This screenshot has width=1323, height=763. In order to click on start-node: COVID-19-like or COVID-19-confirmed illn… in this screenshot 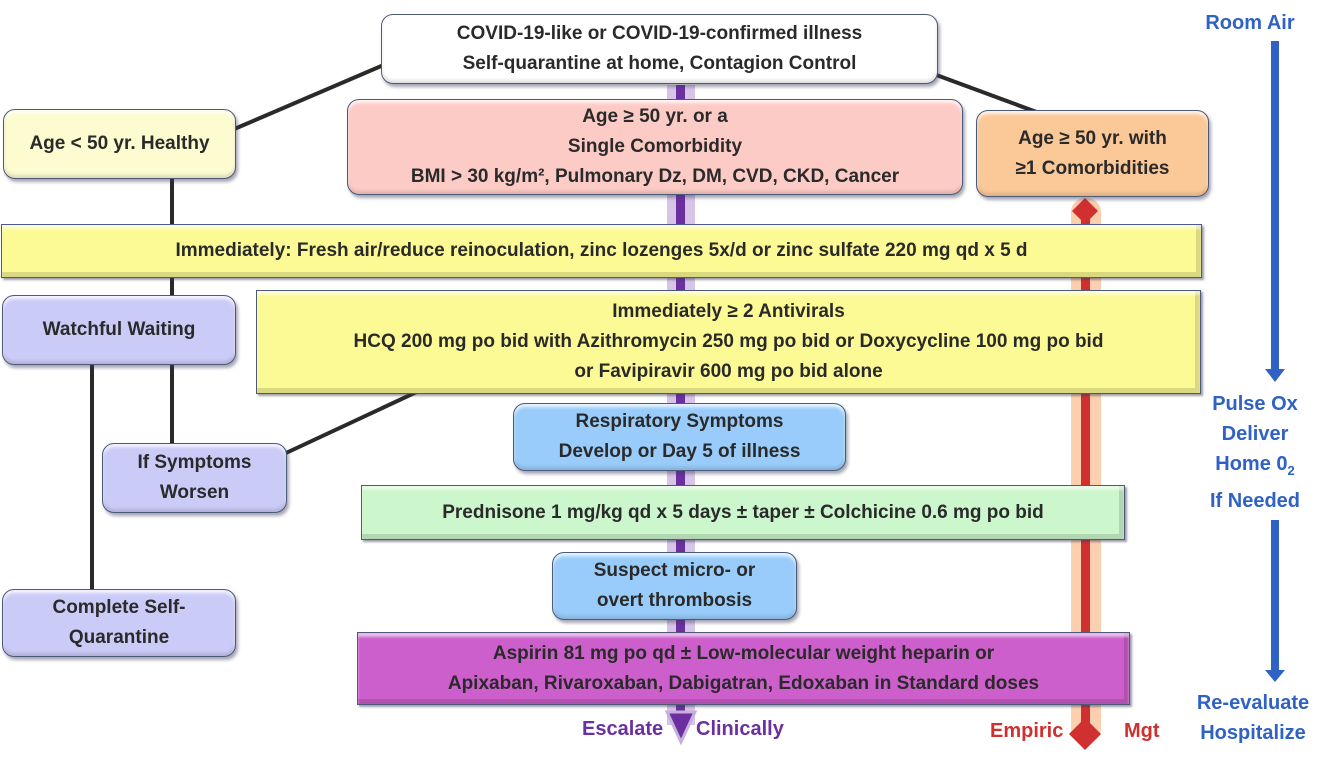, I will do `click(659, 49)`.